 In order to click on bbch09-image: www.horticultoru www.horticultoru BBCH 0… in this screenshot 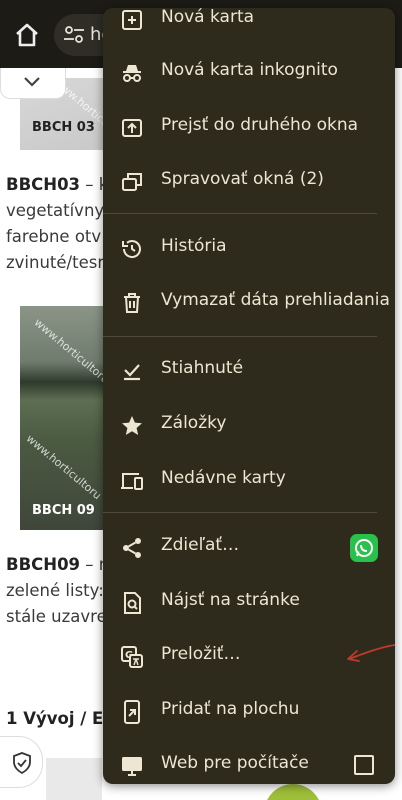, I will do `click(66, 418)`.